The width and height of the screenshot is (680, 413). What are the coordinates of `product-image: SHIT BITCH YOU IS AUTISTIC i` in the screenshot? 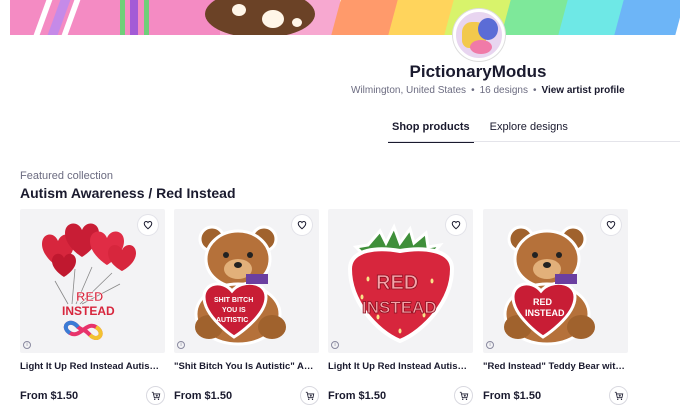 It's located at (246, 281).